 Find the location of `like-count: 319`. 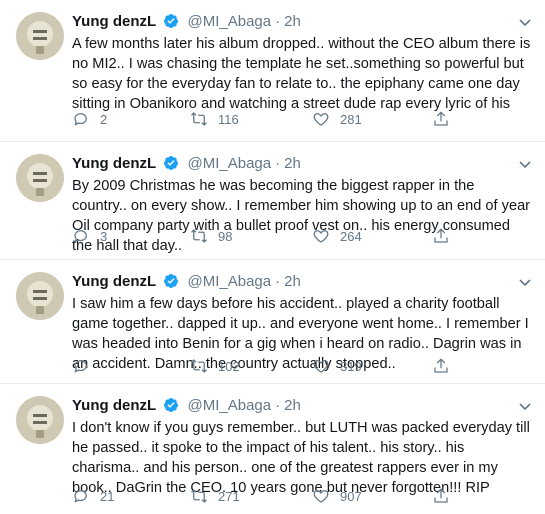

like-count: 319 is located at coordinates (351, 366).